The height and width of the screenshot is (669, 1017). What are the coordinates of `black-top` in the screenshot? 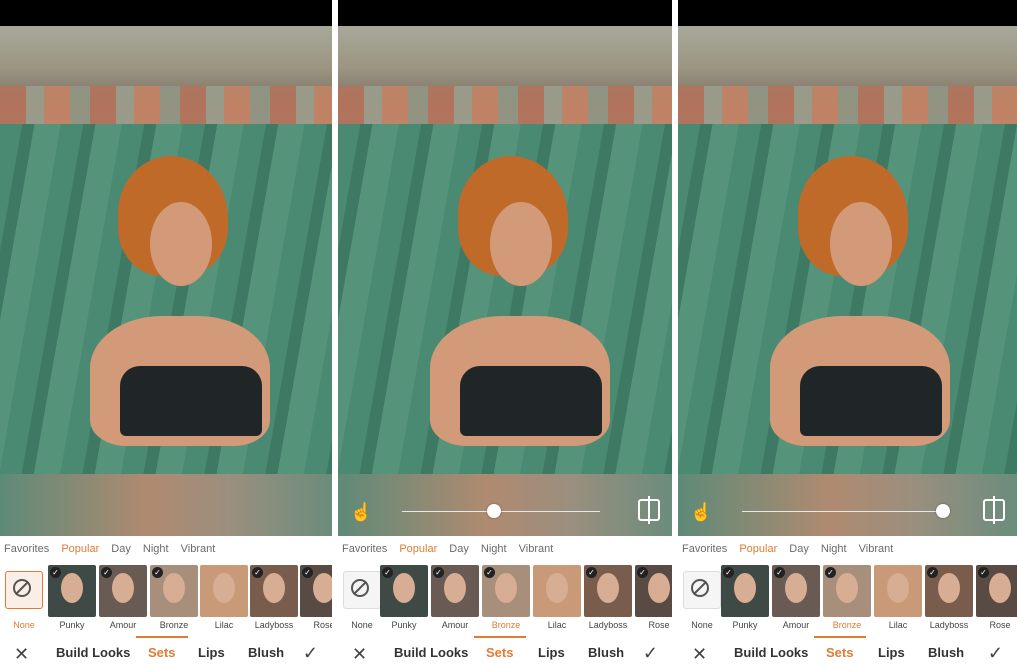 It's located at (531, 401).